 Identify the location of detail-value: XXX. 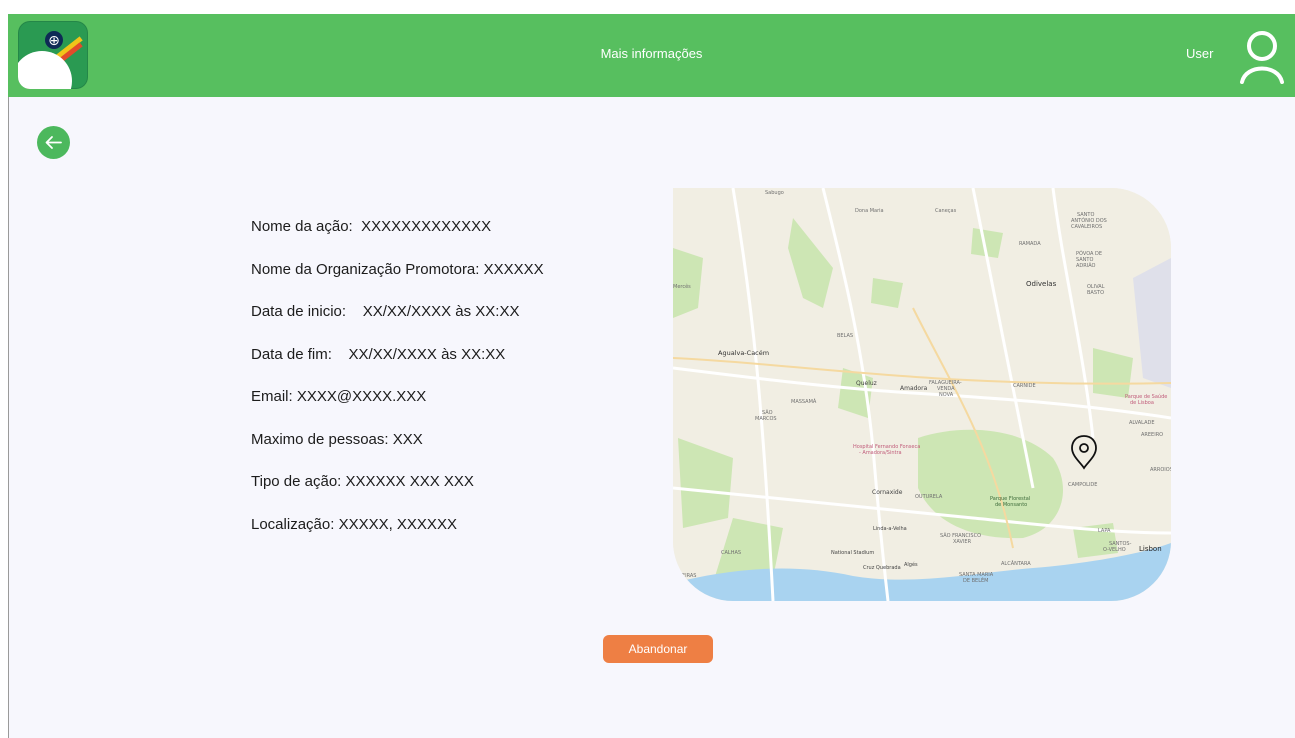
(407, 439).